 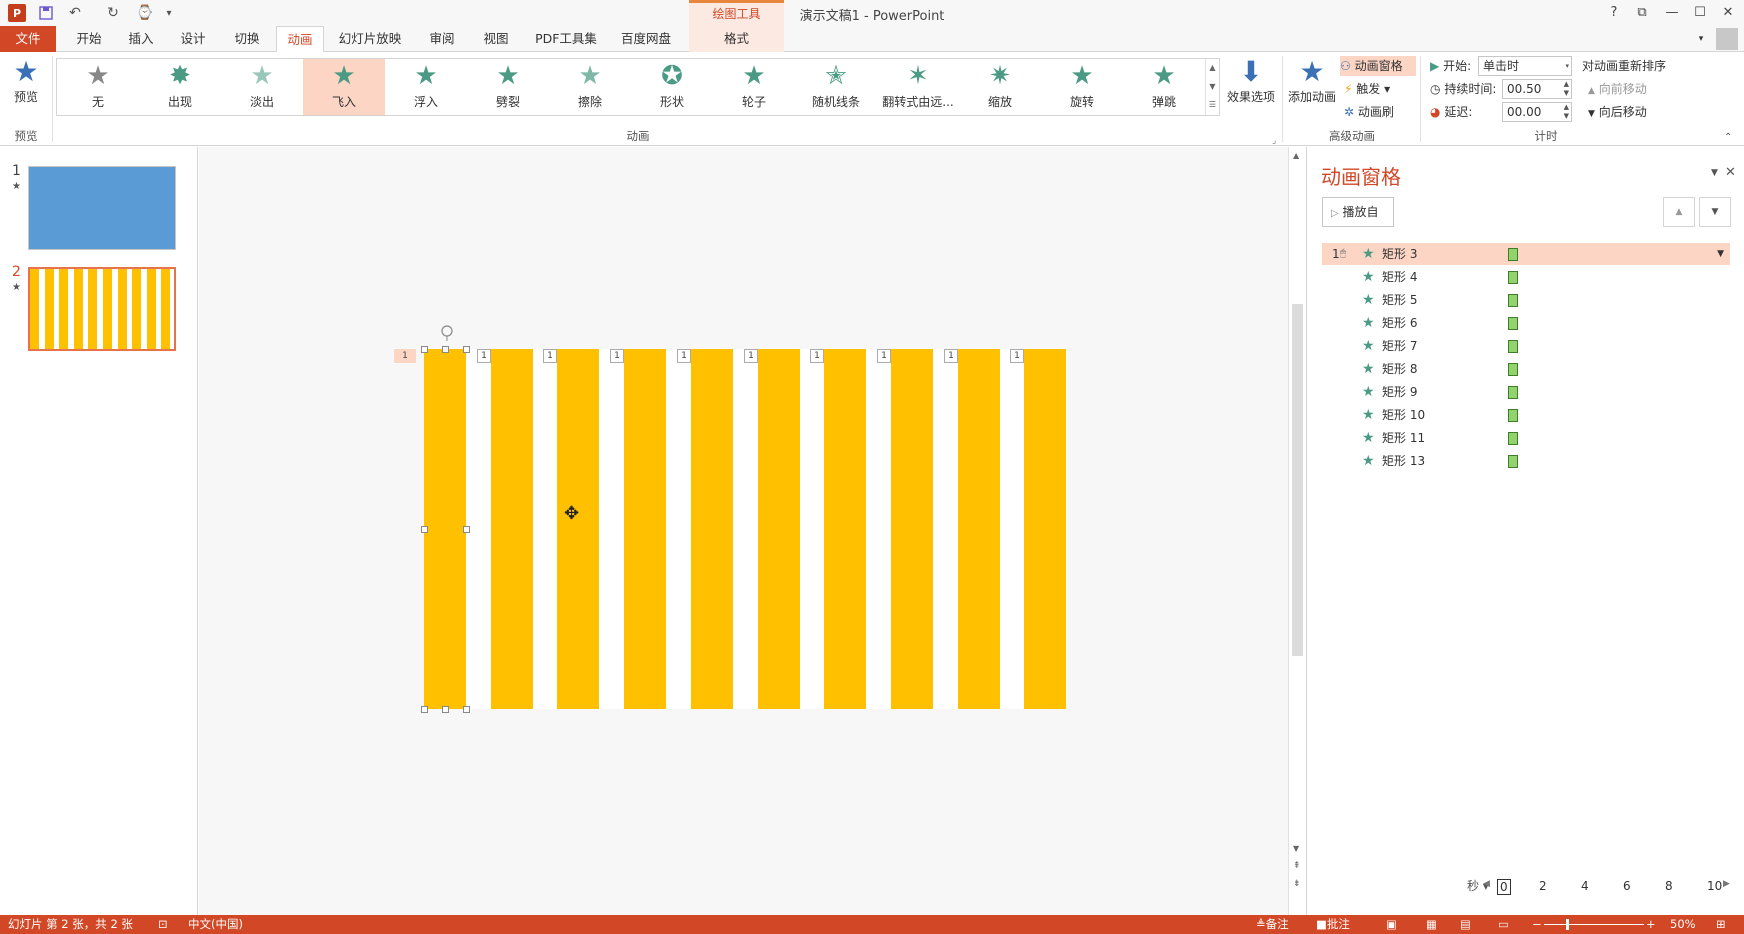 I want to click on start-dropdown: 单击时 ▾, so click(x=1525, y=66).